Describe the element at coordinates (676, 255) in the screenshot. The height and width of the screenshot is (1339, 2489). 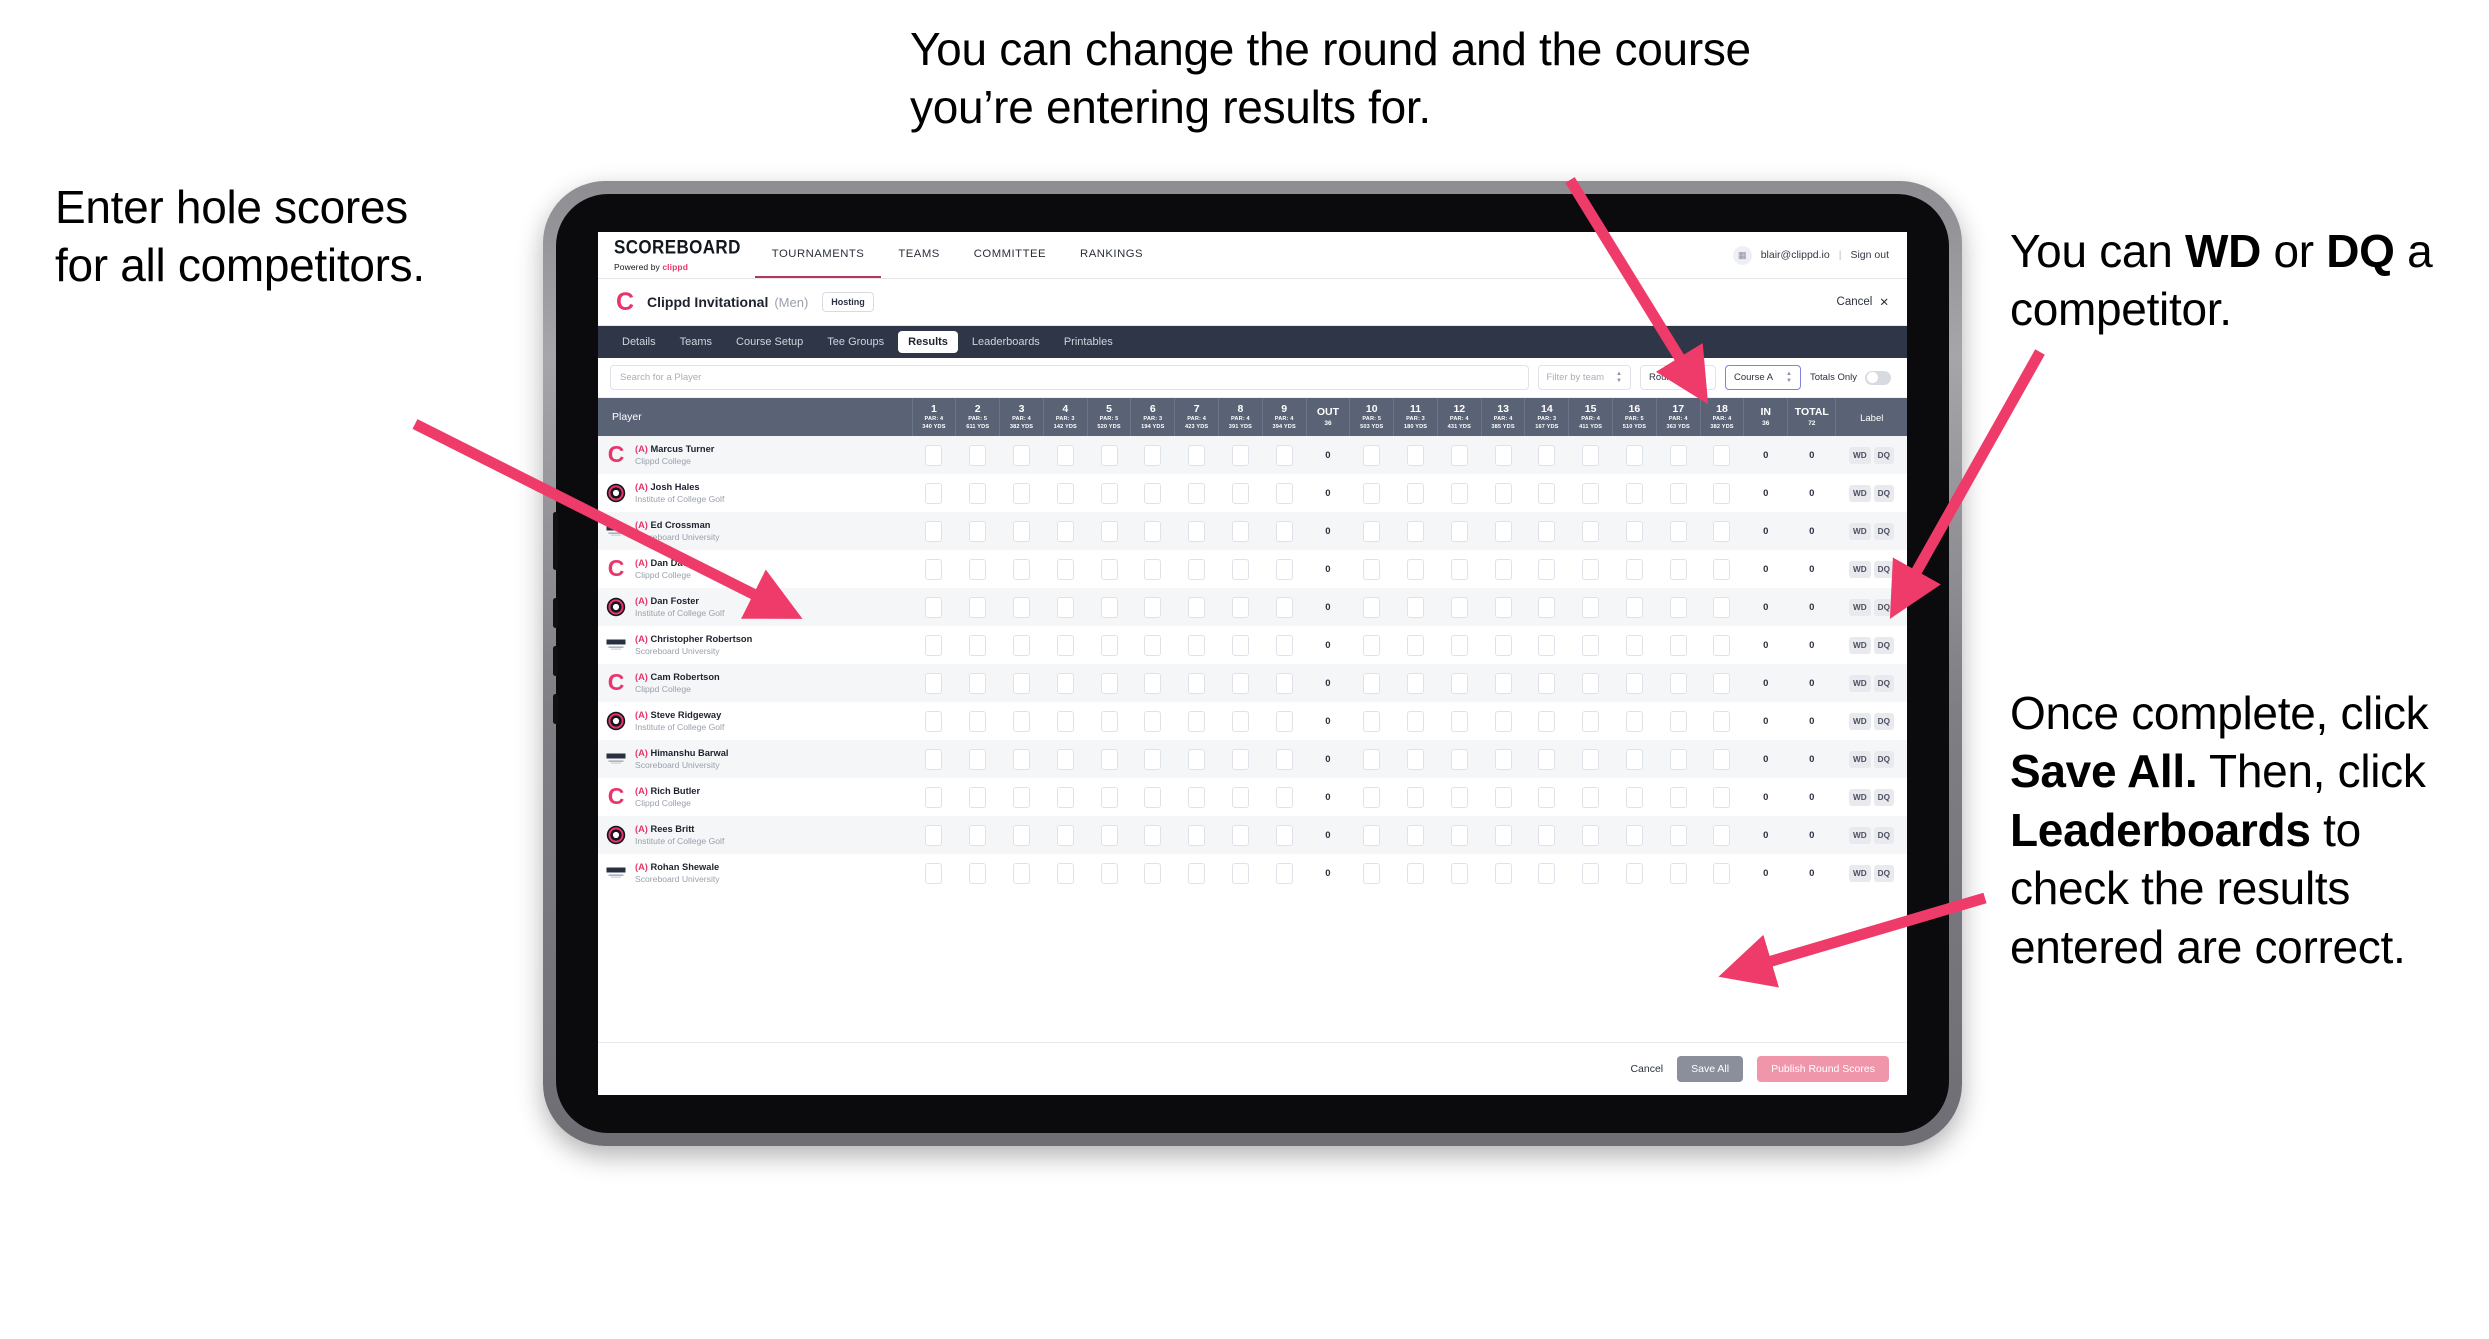
I see `scoreboard-logo: SCOREBOARD Powered by clippd` at that location.